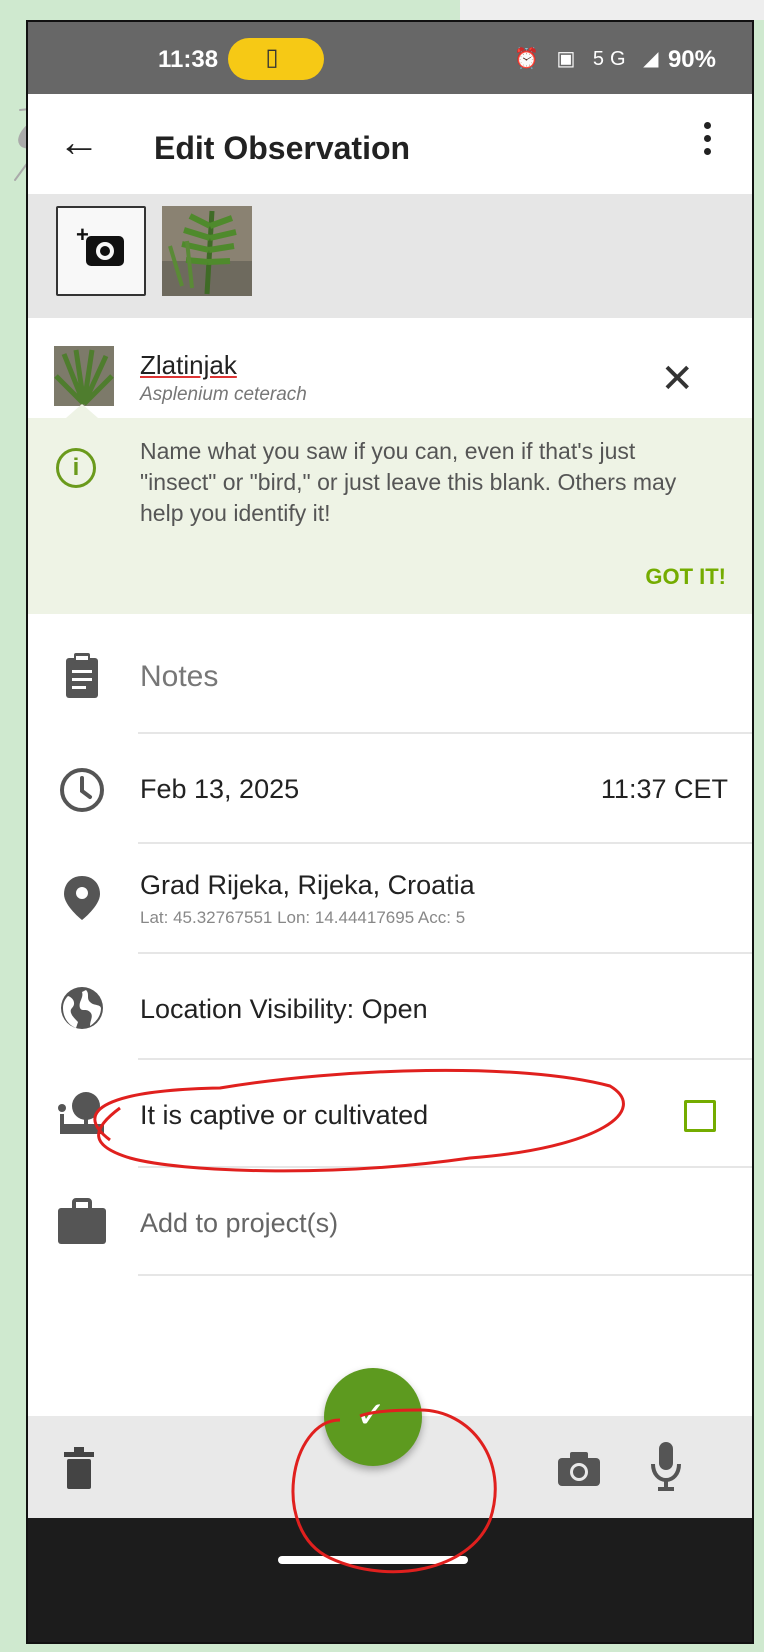  I want to click on visibility-row: Location Visibility: Open, so click(390, 1007).